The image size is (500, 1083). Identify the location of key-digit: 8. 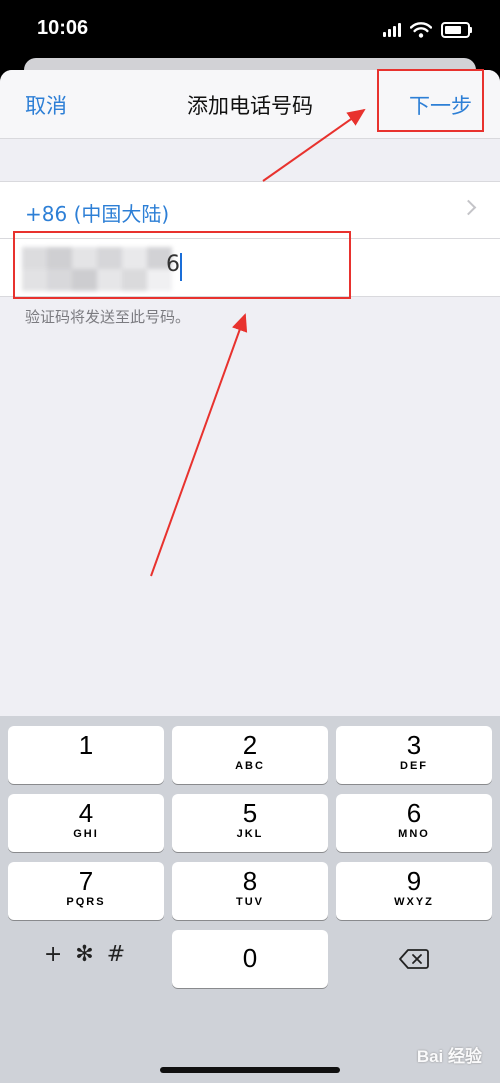
(250, 881).